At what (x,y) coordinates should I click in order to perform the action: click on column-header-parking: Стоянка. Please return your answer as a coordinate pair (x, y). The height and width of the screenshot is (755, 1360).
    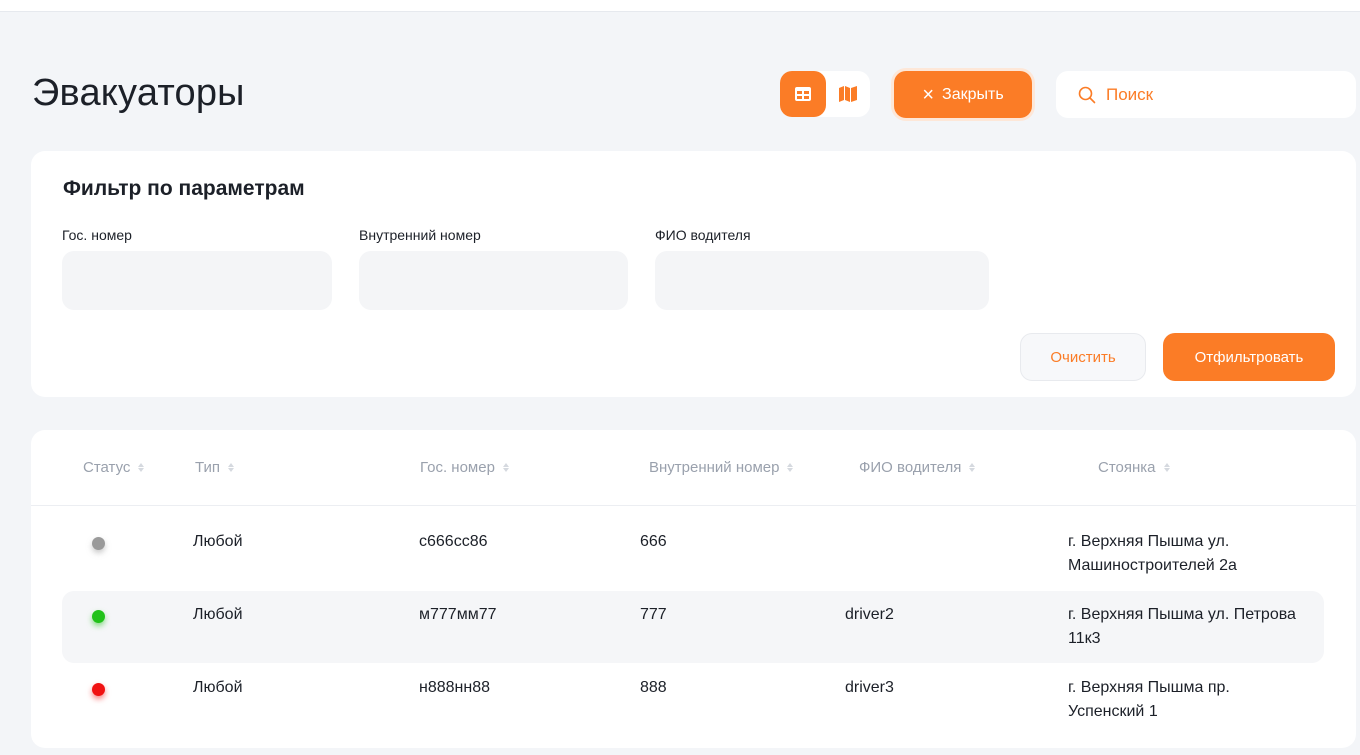
    Looking at the image, I should click on (1134, 467).